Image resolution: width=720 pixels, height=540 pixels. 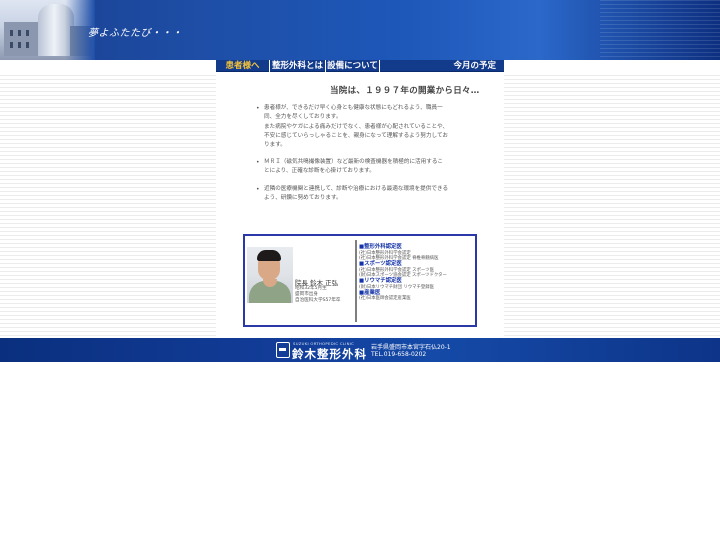 I want to click on director-photo, so click(x=270, y=275).